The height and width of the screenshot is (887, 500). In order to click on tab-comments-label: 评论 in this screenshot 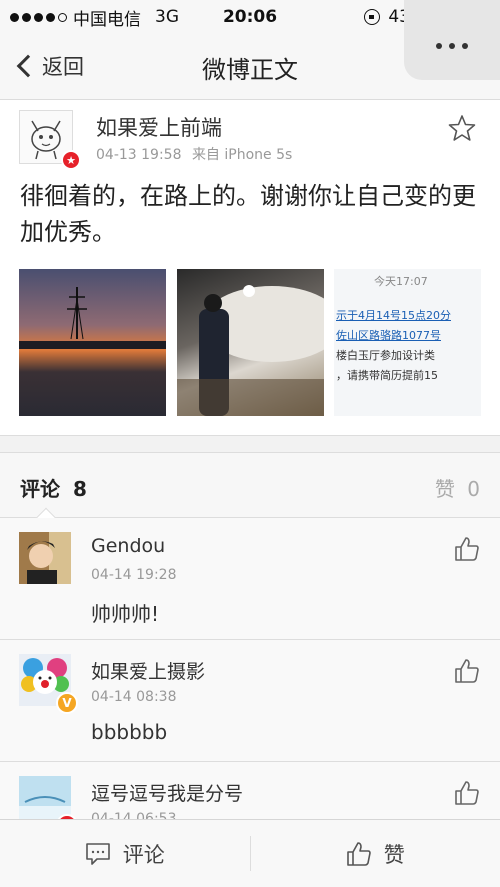, I will do `click(40, 489)`.